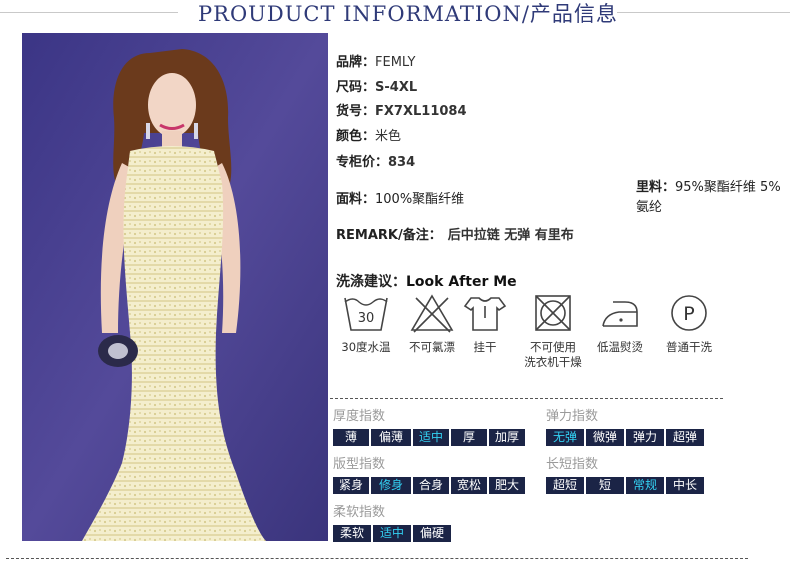 This screenshot has width=790, height=563. What do you see at coordinates (507, 437) in the screenshot?
I see `thickness-option: 加厚` at bounding box center [507, 437].